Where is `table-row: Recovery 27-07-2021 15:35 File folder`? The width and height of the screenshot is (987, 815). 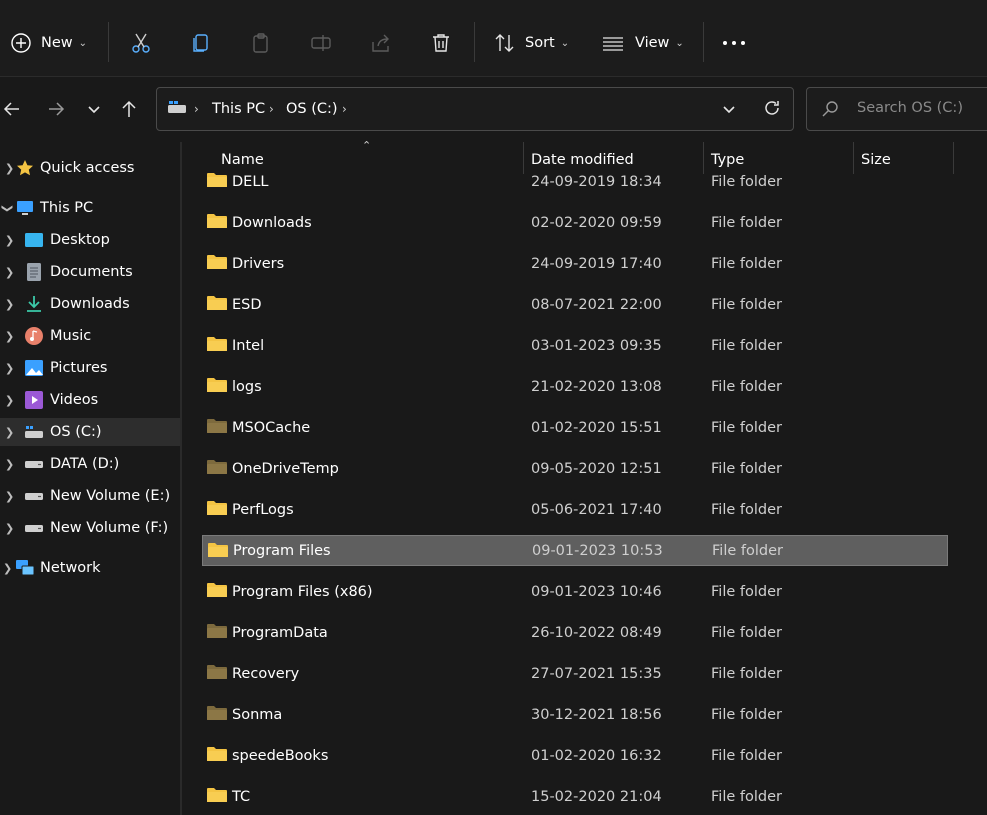 table-row: Recovery 27-07-2021 15:35 File folder is located at coordinates (575, 673).